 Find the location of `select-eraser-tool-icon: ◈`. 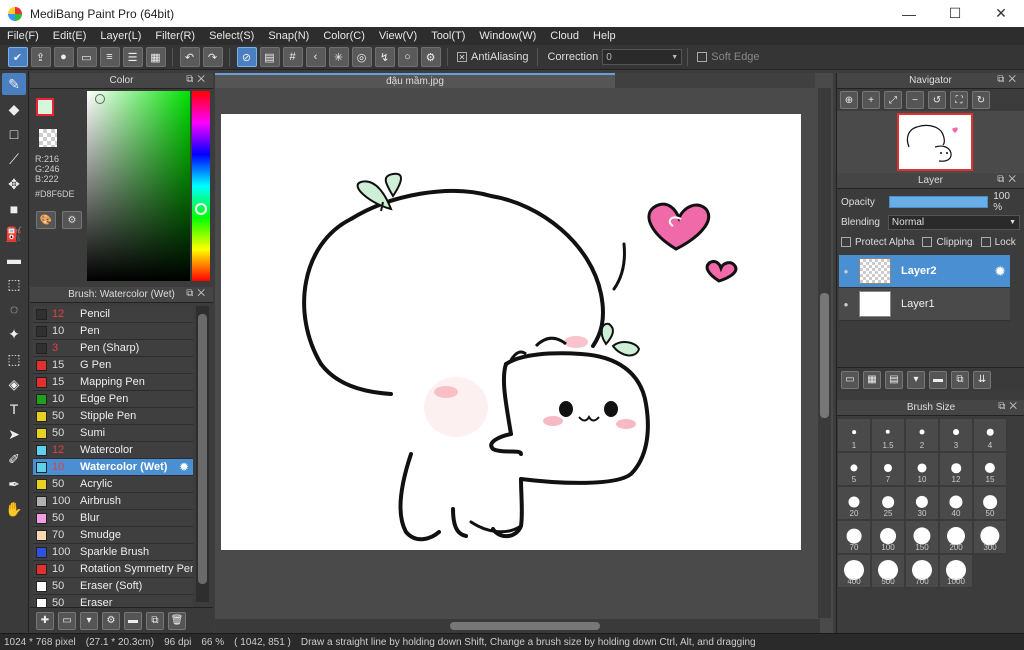

select-eraser-tool-icon: ◈ is located at coordinates (14, 384).